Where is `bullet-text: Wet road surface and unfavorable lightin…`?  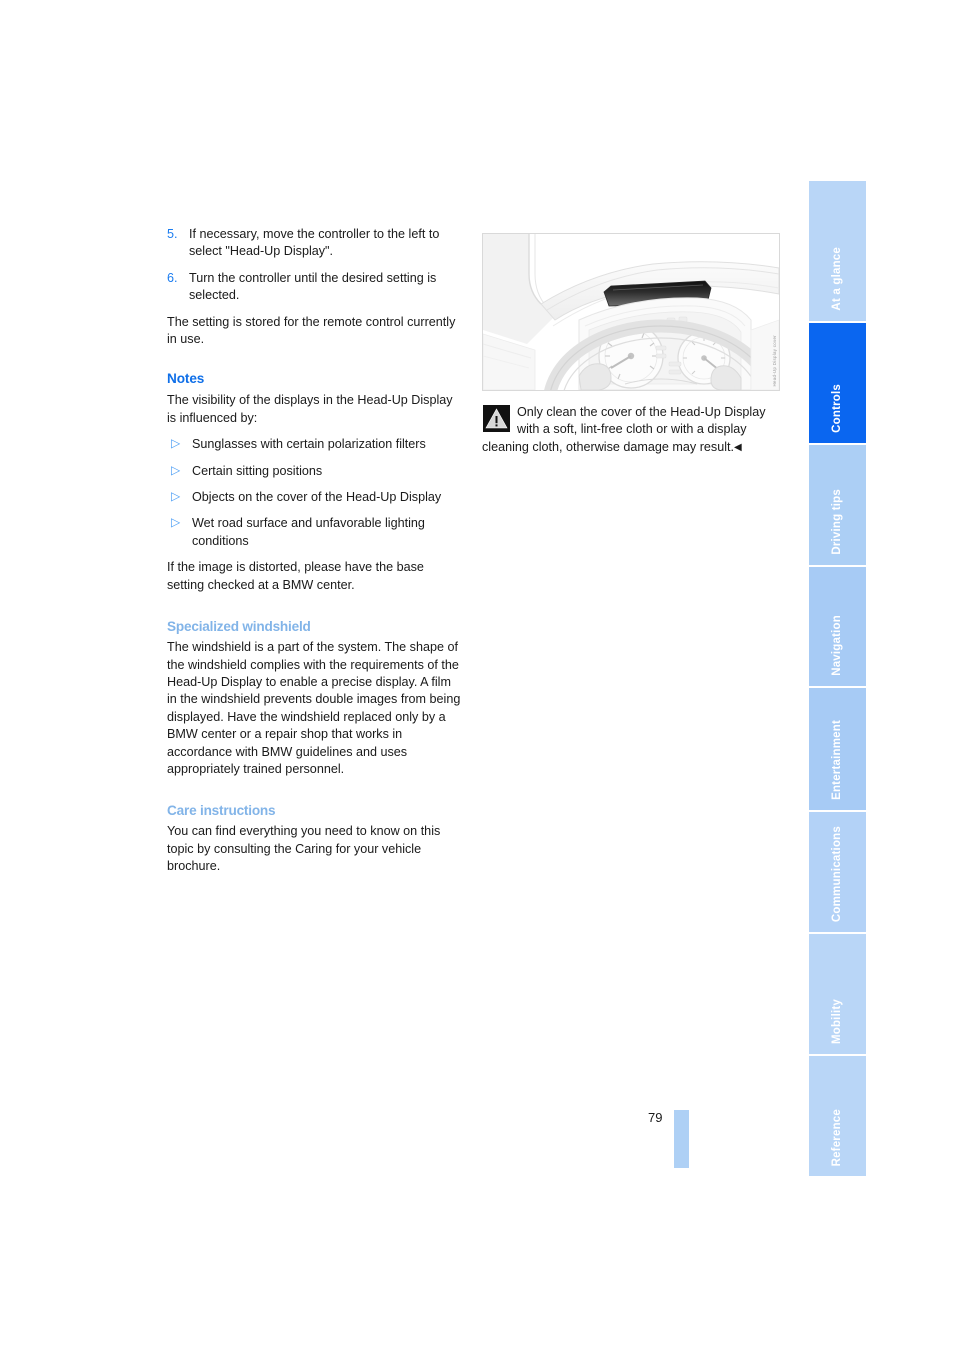
bullet-text: Wet road surface and unfavorable lightin… is located at coordinates (308, 532).